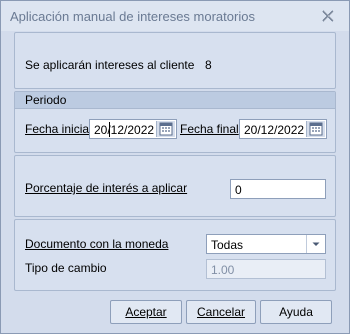 The width and height of the screenshot is (350, 334). I want to click on porcentaje-label: Porcentaje de interés a aplicar, so click(106, 188).